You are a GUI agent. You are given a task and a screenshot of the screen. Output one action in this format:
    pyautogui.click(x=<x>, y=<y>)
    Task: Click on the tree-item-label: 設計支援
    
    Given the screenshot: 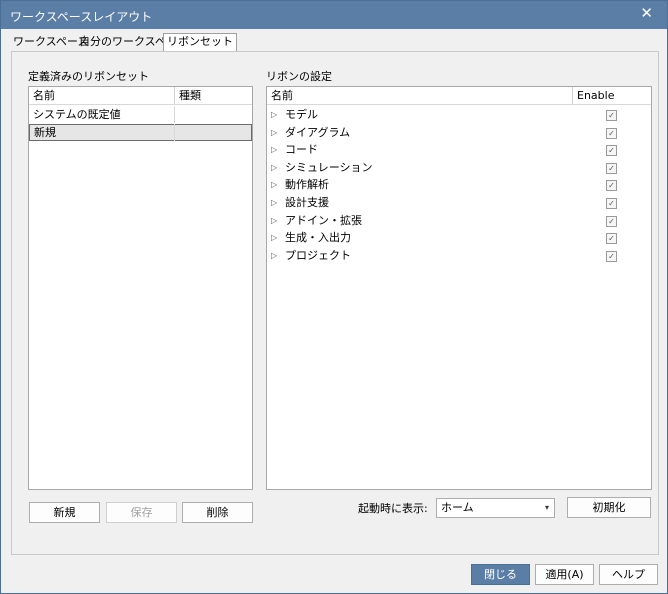 What is the action you would take?
    pyautogui.click(x=307, y=202)
    